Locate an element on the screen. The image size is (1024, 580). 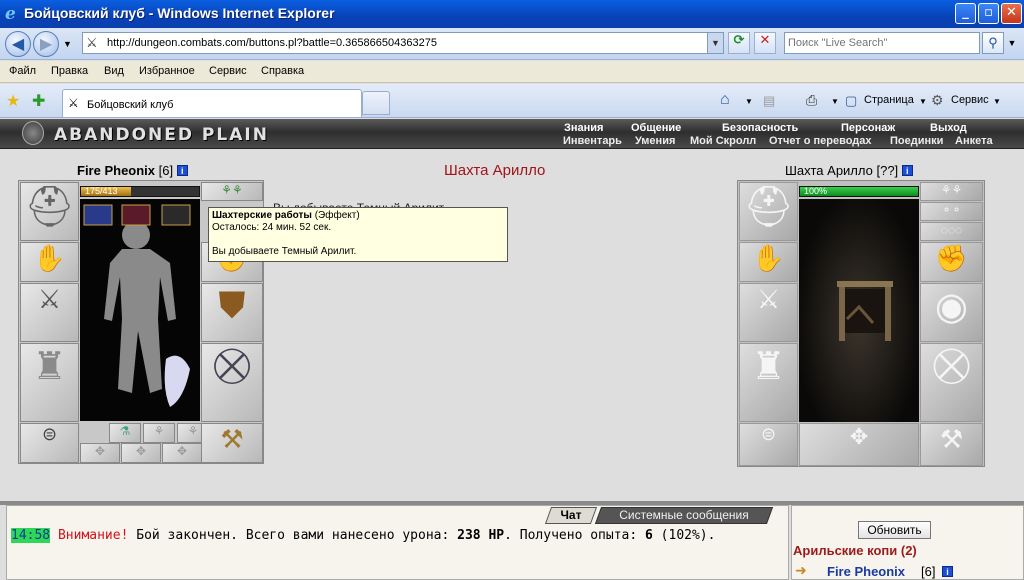
leggings-slot: ⛒ is located at coordinates (232, 382).